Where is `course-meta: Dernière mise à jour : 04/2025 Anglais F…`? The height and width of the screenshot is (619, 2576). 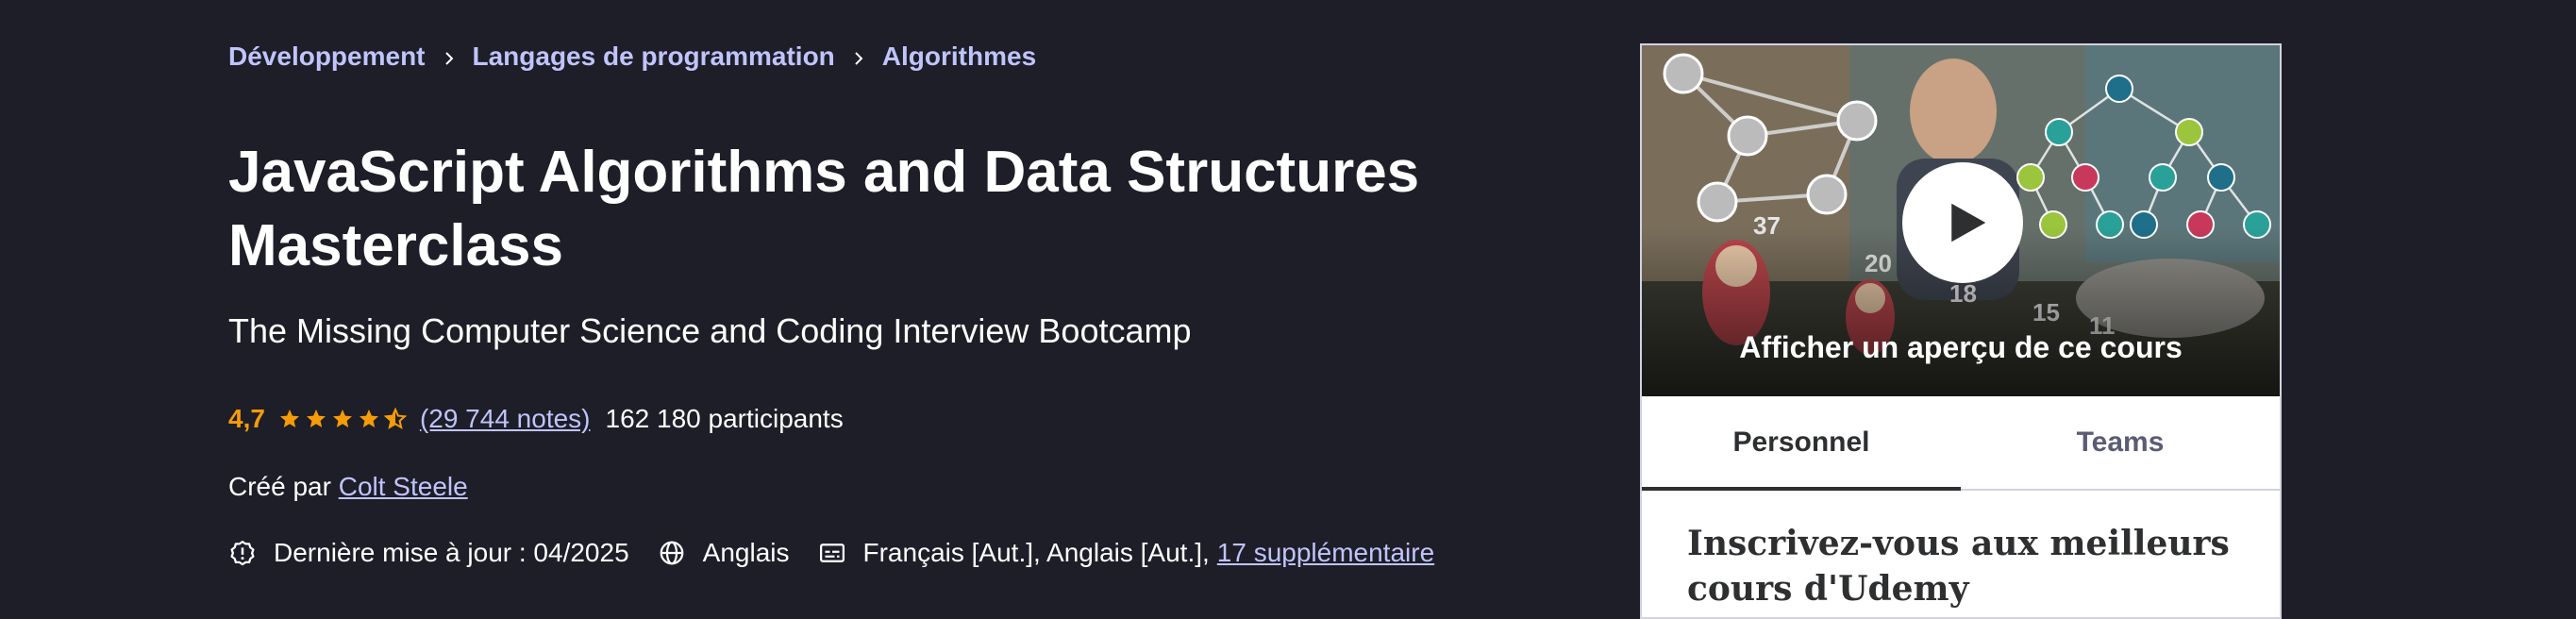 course-meta: Dernière mise à jour : 04/2025 Anglais F… is located at coordinates (831, 553).